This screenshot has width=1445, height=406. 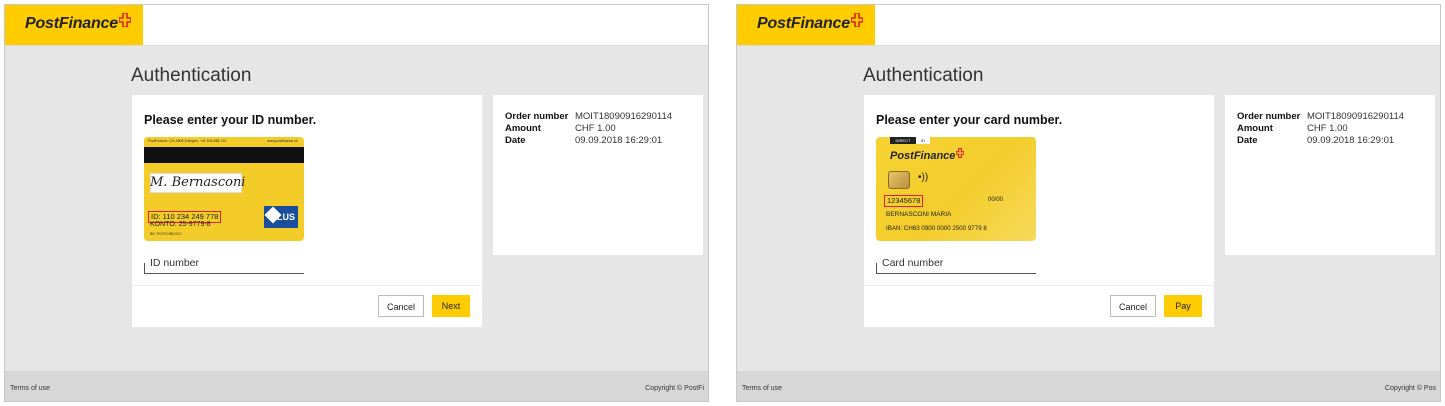 What do you see at coordinates (1088, 386) in the screenshot?
I see `footer: Terms of use Copyright © Pos` at bounding box center [1088, 386].